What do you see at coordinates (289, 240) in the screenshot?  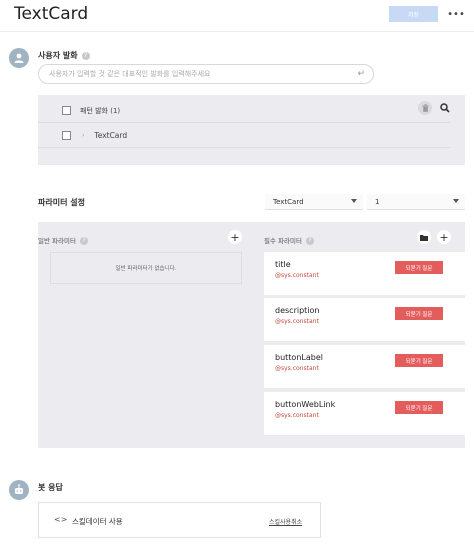 I see `required-parameter-label: 필수 파라미터?` at bounding box center [289, 240].